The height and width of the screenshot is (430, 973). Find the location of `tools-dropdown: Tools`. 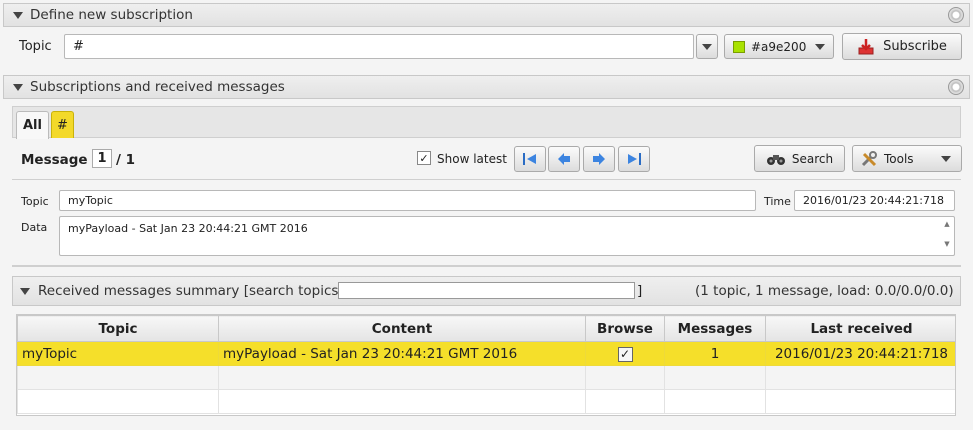

tools-dropdown: Tools is located at coordinates (907, 158).